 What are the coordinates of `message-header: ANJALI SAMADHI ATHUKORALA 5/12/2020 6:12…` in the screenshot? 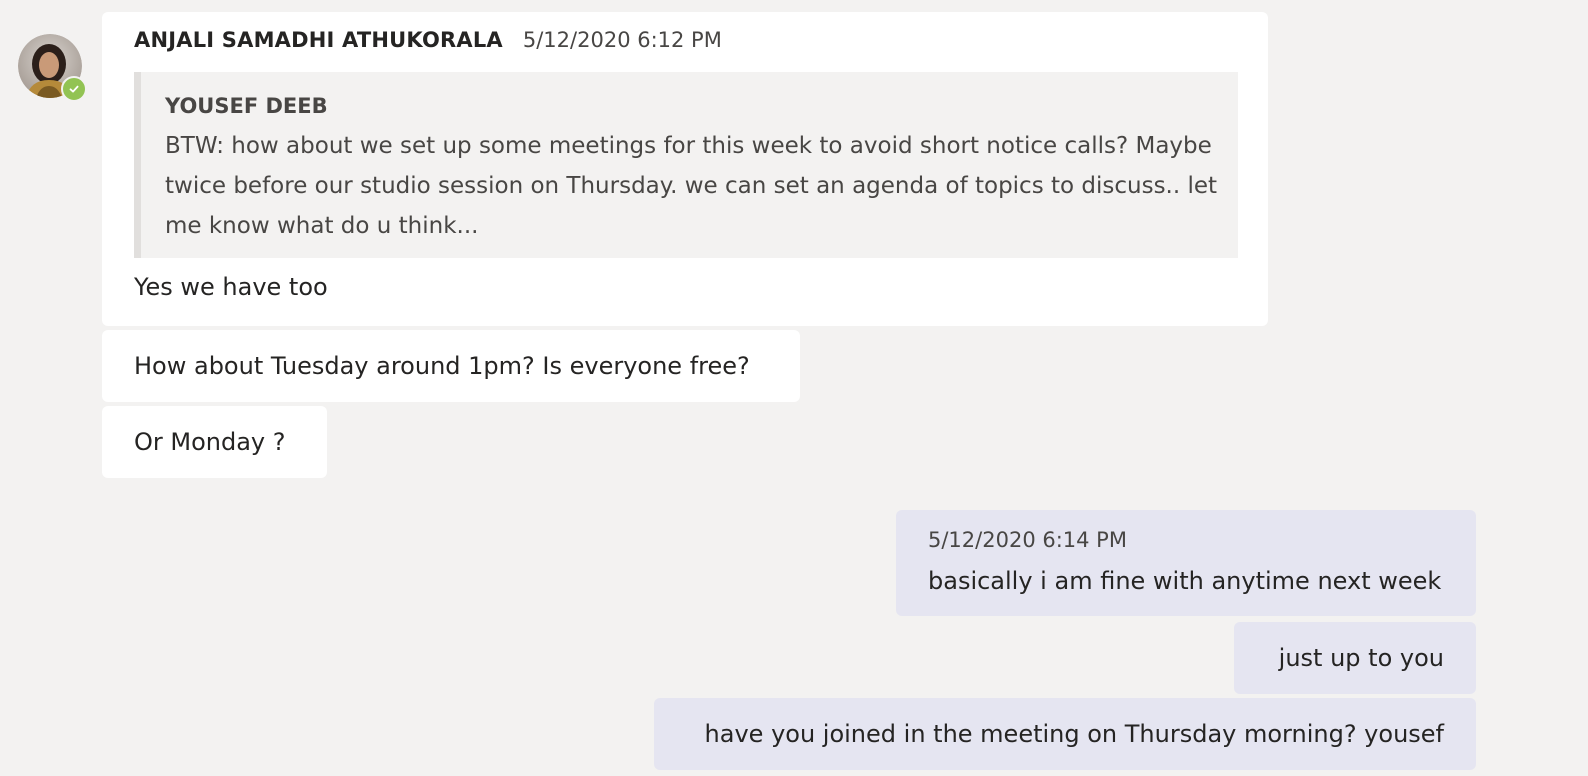 It's located at (428, 40).